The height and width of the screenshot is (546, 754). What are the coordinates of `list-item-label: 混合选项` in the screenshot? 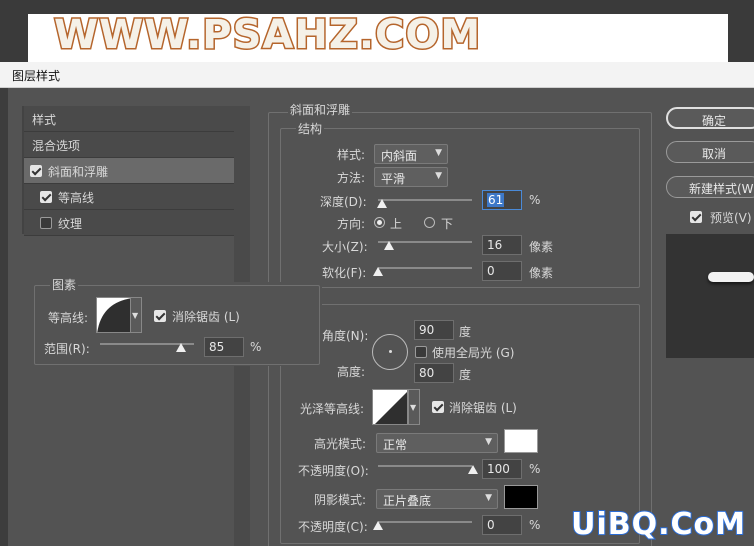 It's located at (56, 146).